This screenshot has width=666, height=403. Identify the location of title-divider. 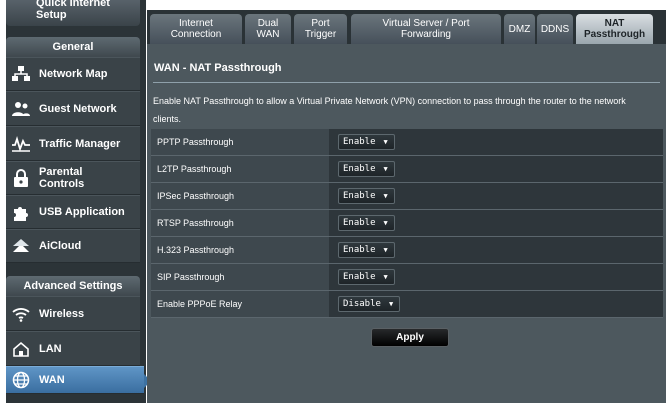
(406, 82).